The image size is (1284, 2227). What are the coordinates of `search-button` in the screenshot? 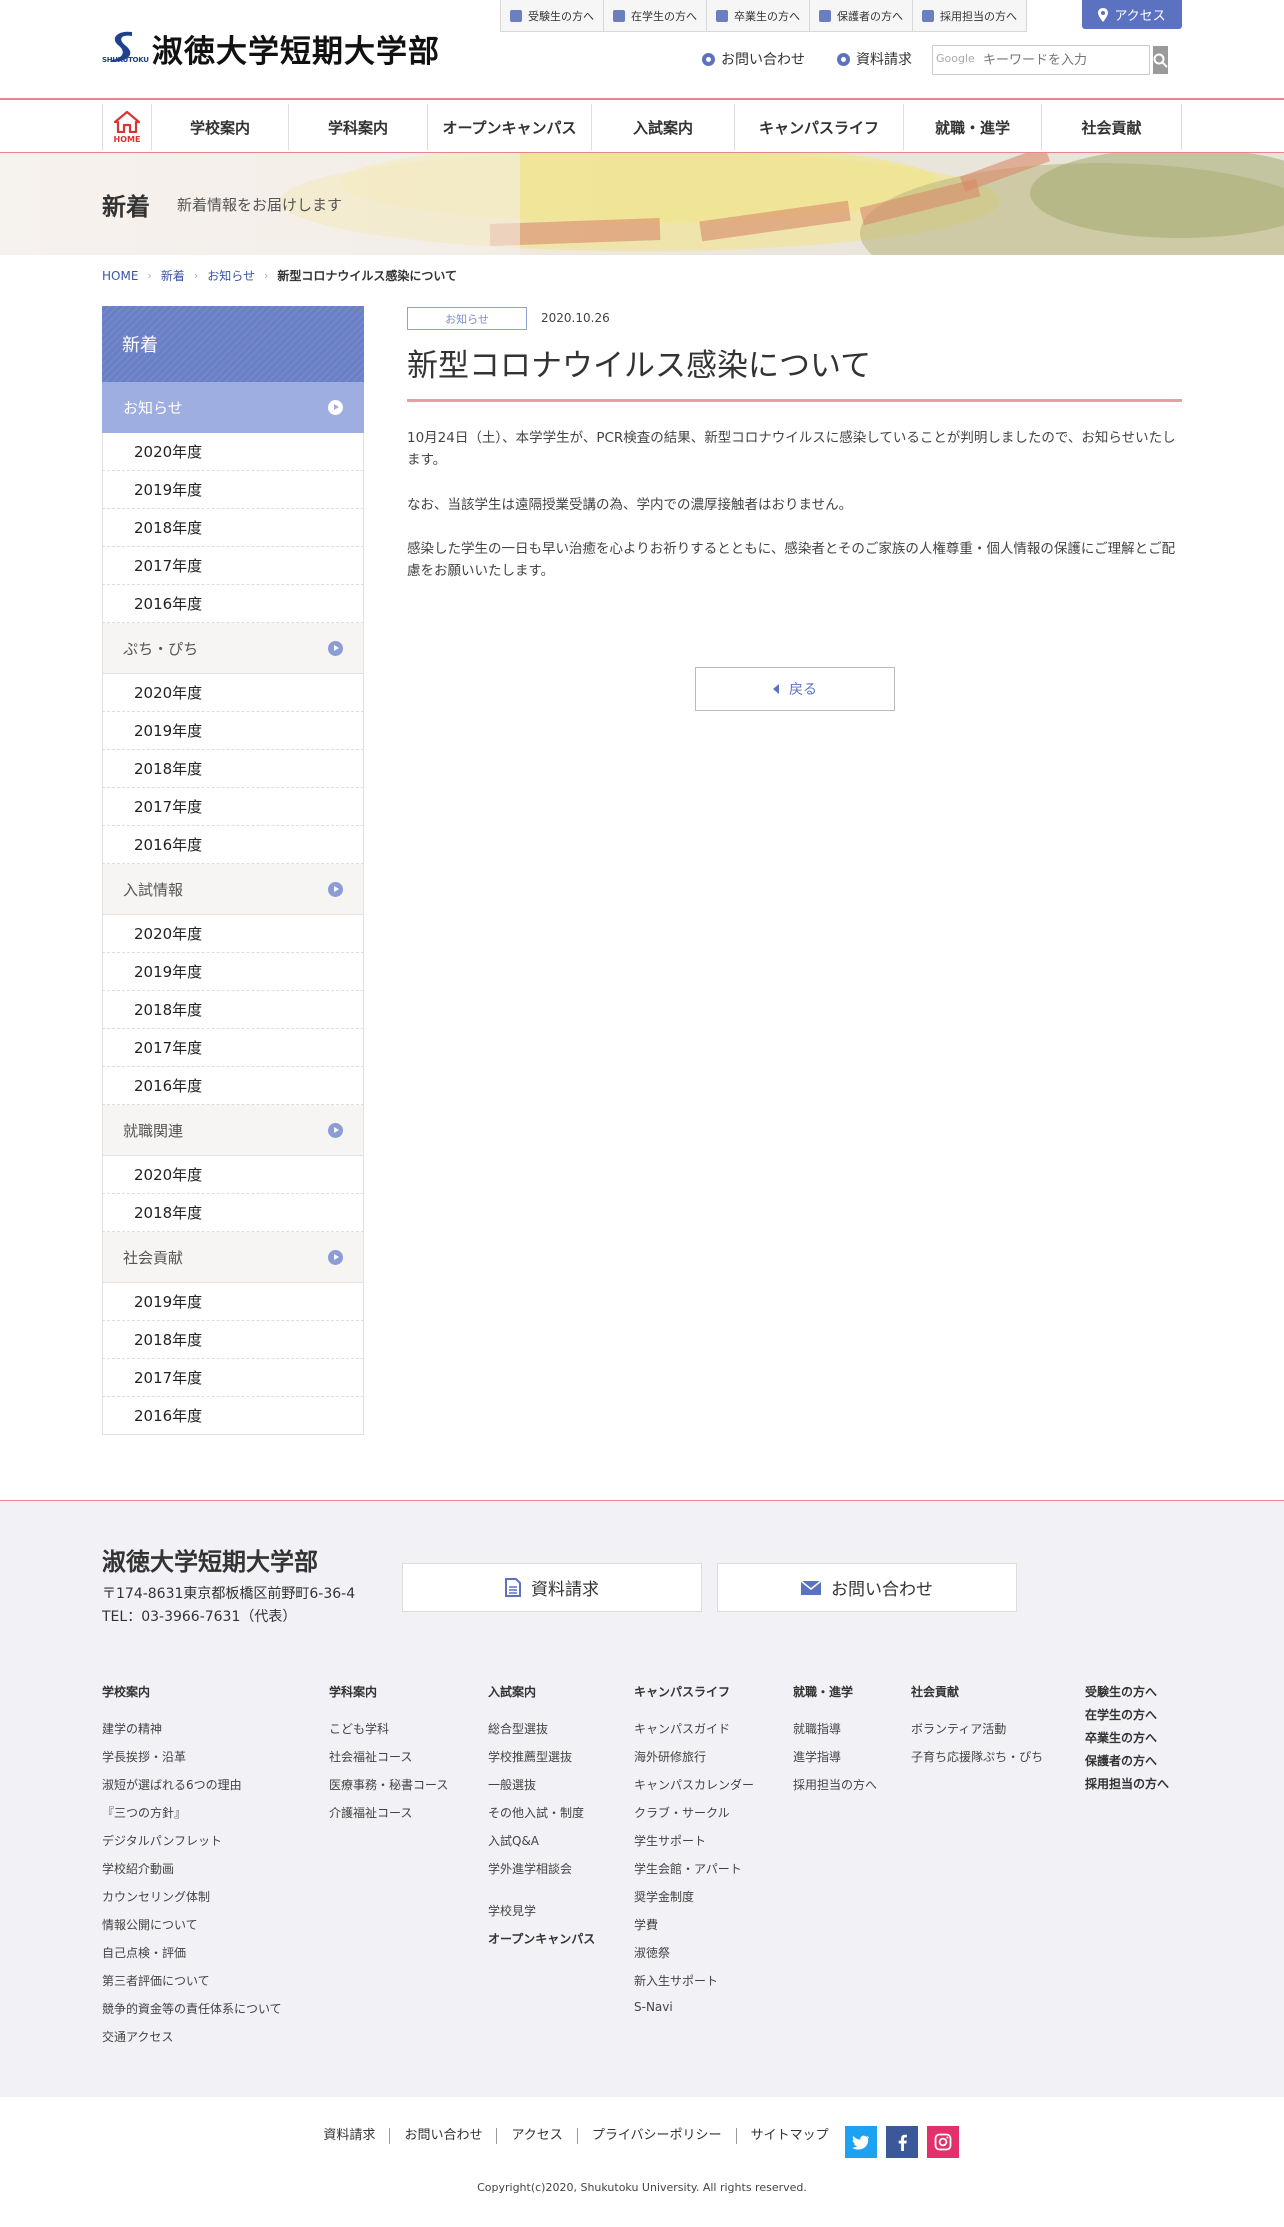 It's located at (1160, 60).